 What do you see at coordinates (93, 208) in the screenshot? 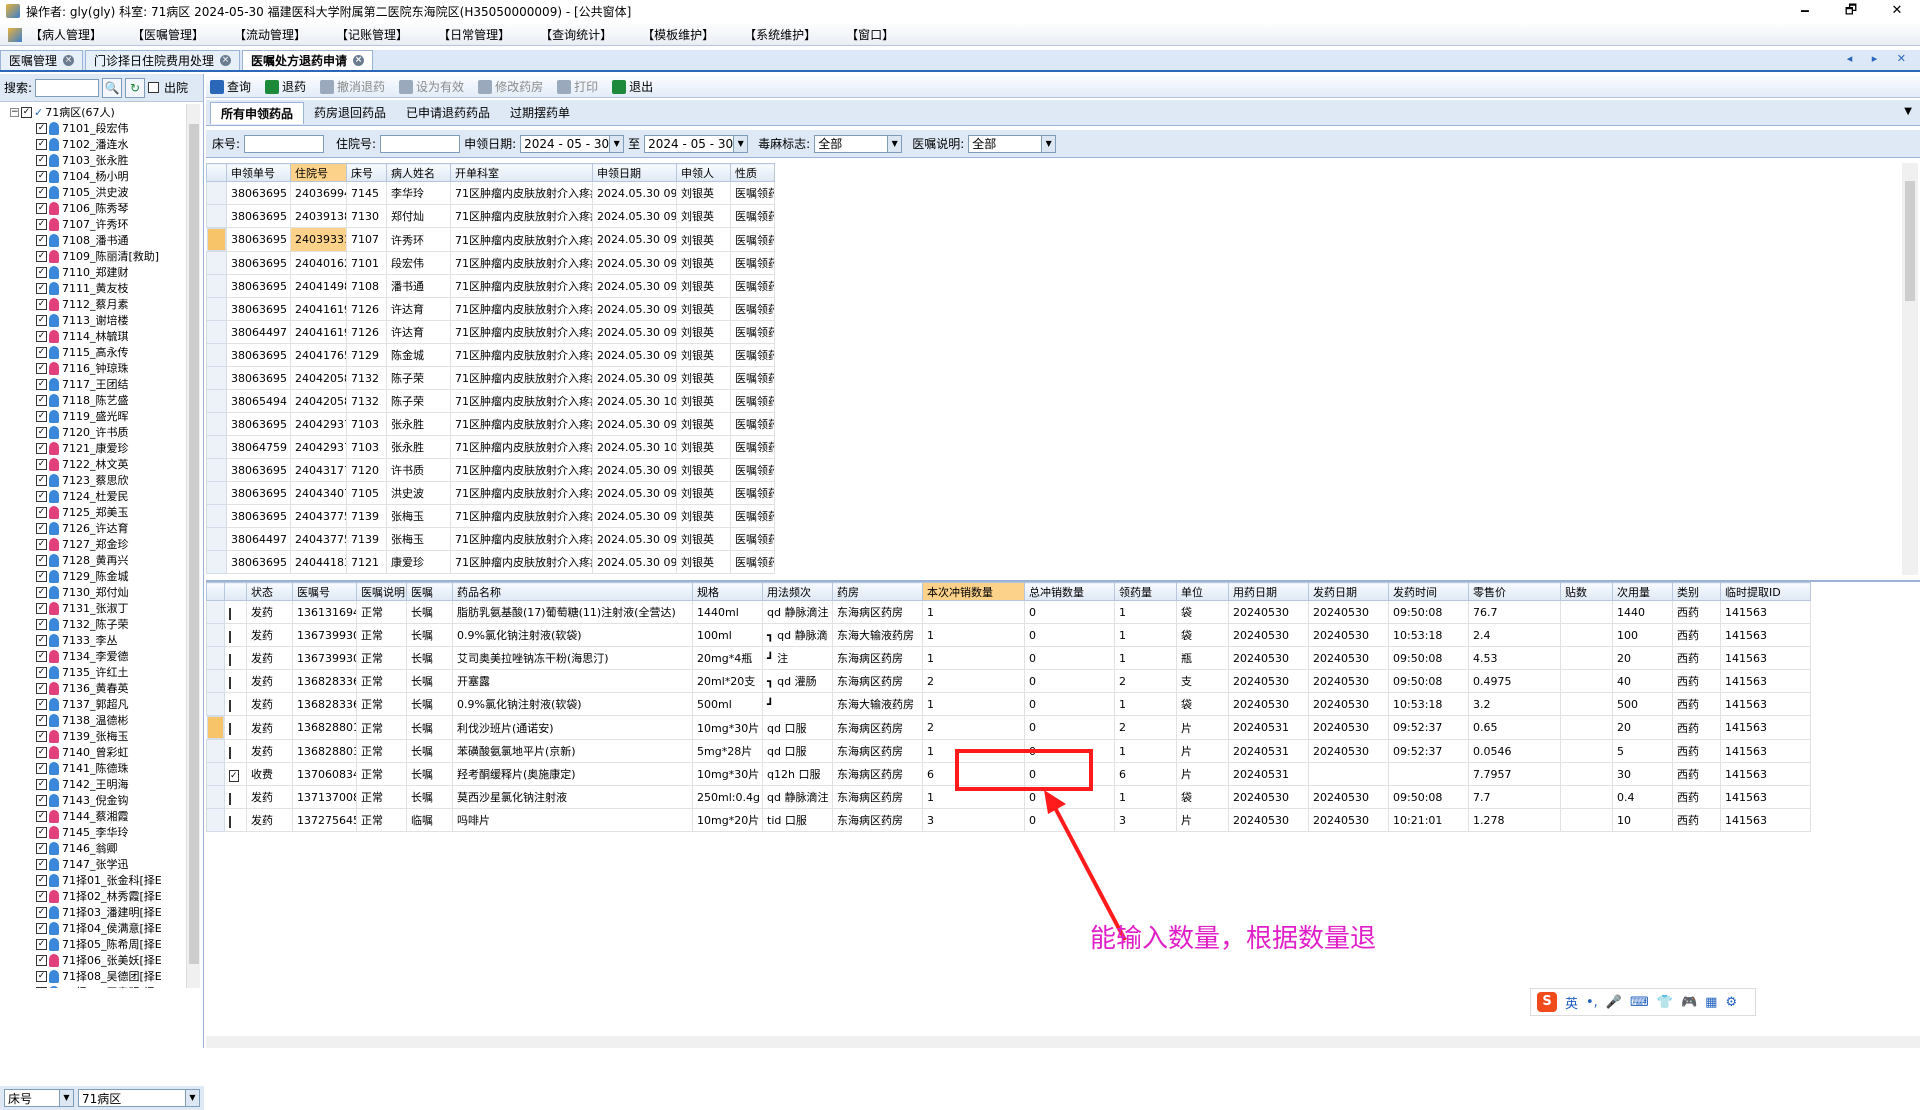
I see `tree-patient-item: ✓ 7106_陈秀琴` at bounding box center [93, 208].